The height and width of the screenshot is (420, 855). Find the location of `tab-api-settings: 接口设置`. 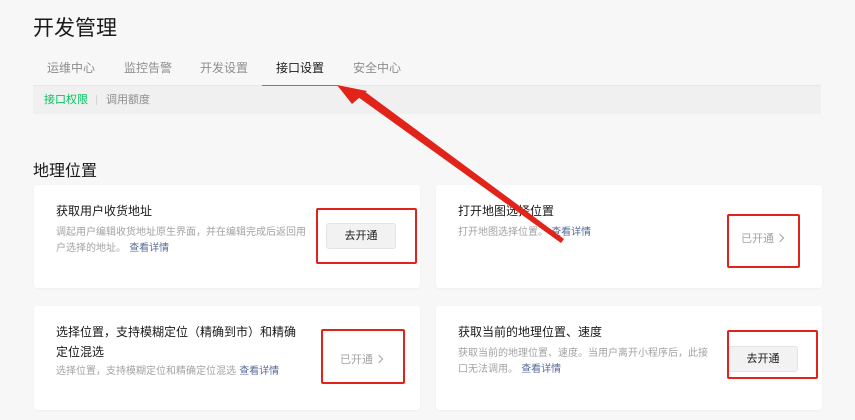

tab-api-settings: 接口设置 is located at coordinates (300, 70).